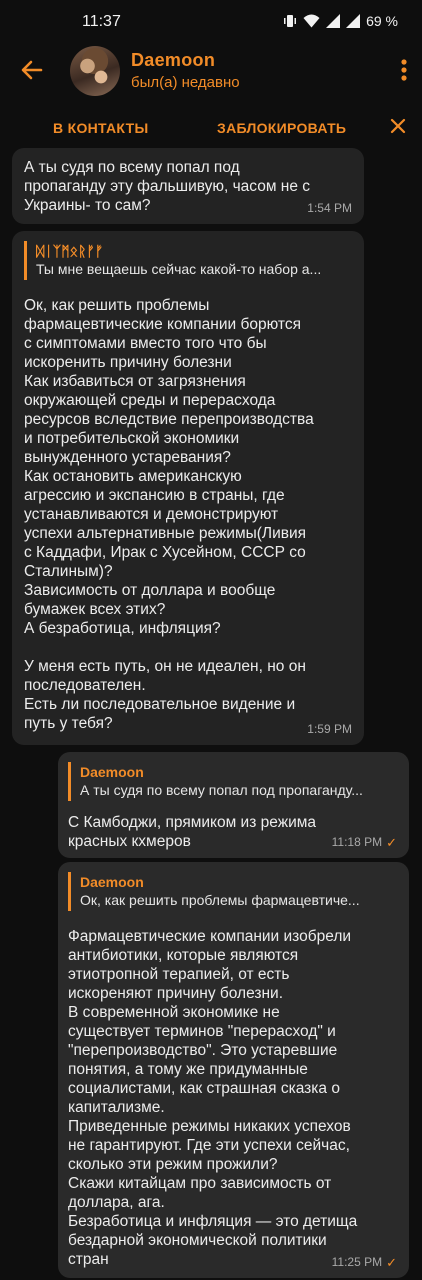 This screenshot has width=422, height=1280. What do you see at coordinates (173, 60) in the screenshot?
I see `contact-name: Daemoon` at bounding box center [173, 60].